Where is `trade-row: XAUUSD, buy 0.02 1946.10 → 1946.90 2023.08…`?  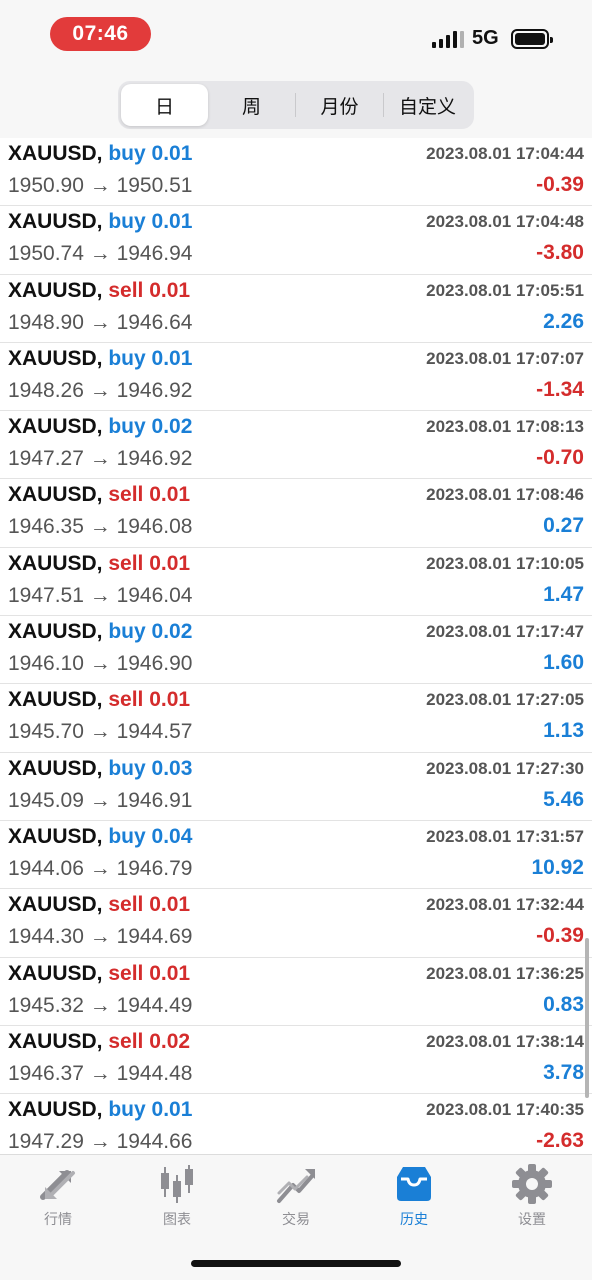
trade-row: XAUUSD, buy 0.02 1946.10 → 1946.90 2023.08… is located at coordinates (296, 650).